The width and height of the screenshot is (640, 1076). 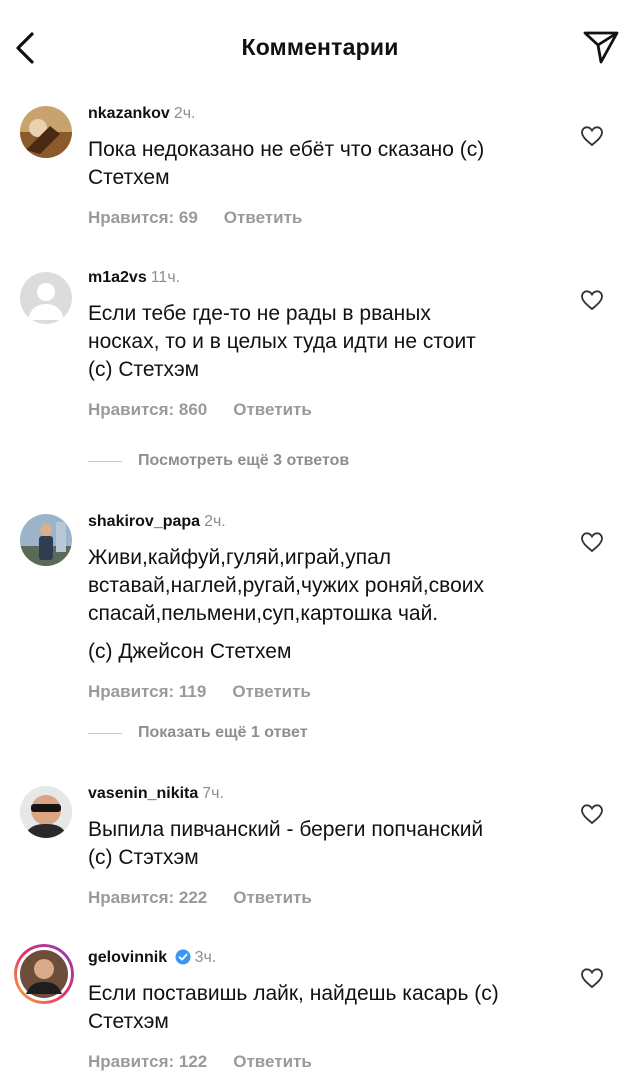 I want to click on comment-time: 3ч., so click(x=205, y=957).